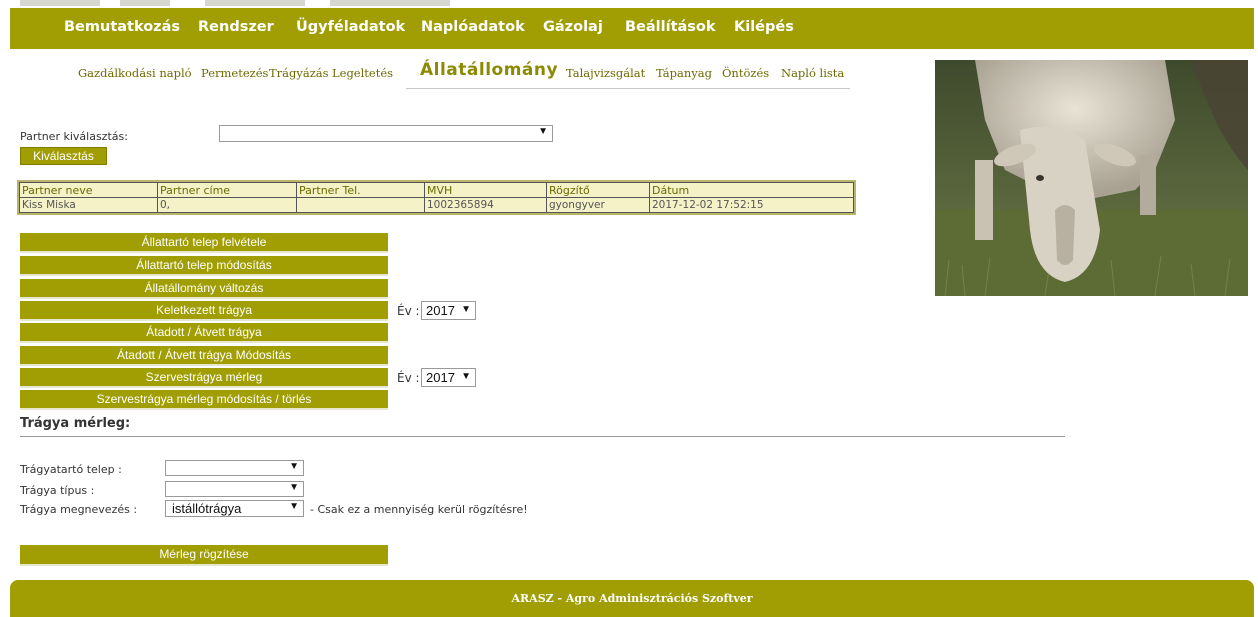 The width and height of the screenshot is (1258, 617). What do you see at coordinates (573, 27) in the screenshot?
I see `nav-item-gazolaj: Gázolaj` at bounding box center [573, 27].